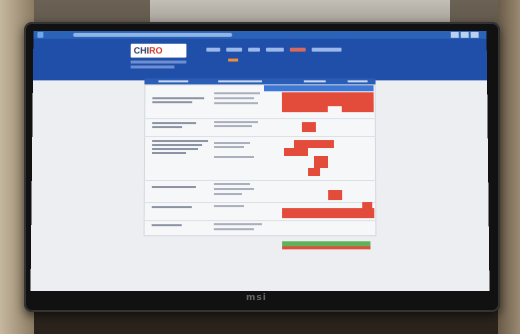  Describe the element at coordinates (454, 34) in the screenshot. I see `minimize-icon` at that location.